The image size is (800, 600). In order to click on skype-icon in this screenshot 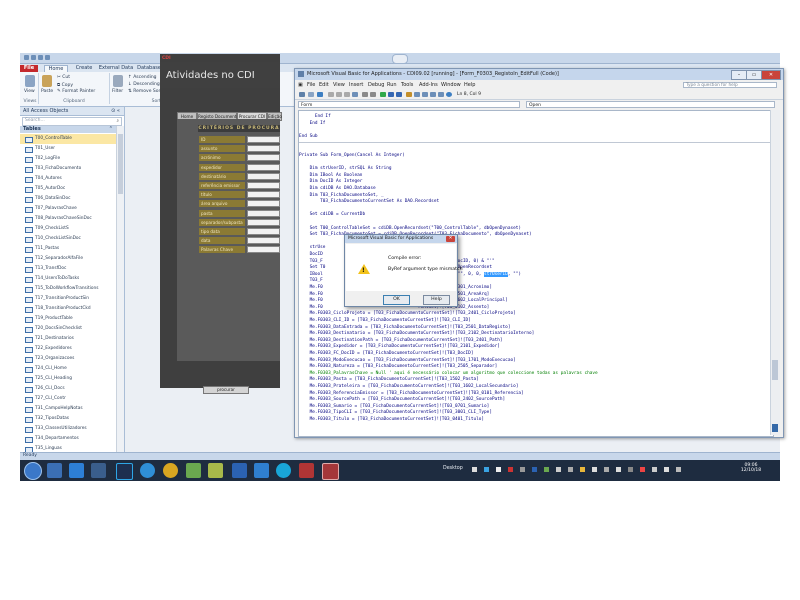, I will do `click(283, 470)`.